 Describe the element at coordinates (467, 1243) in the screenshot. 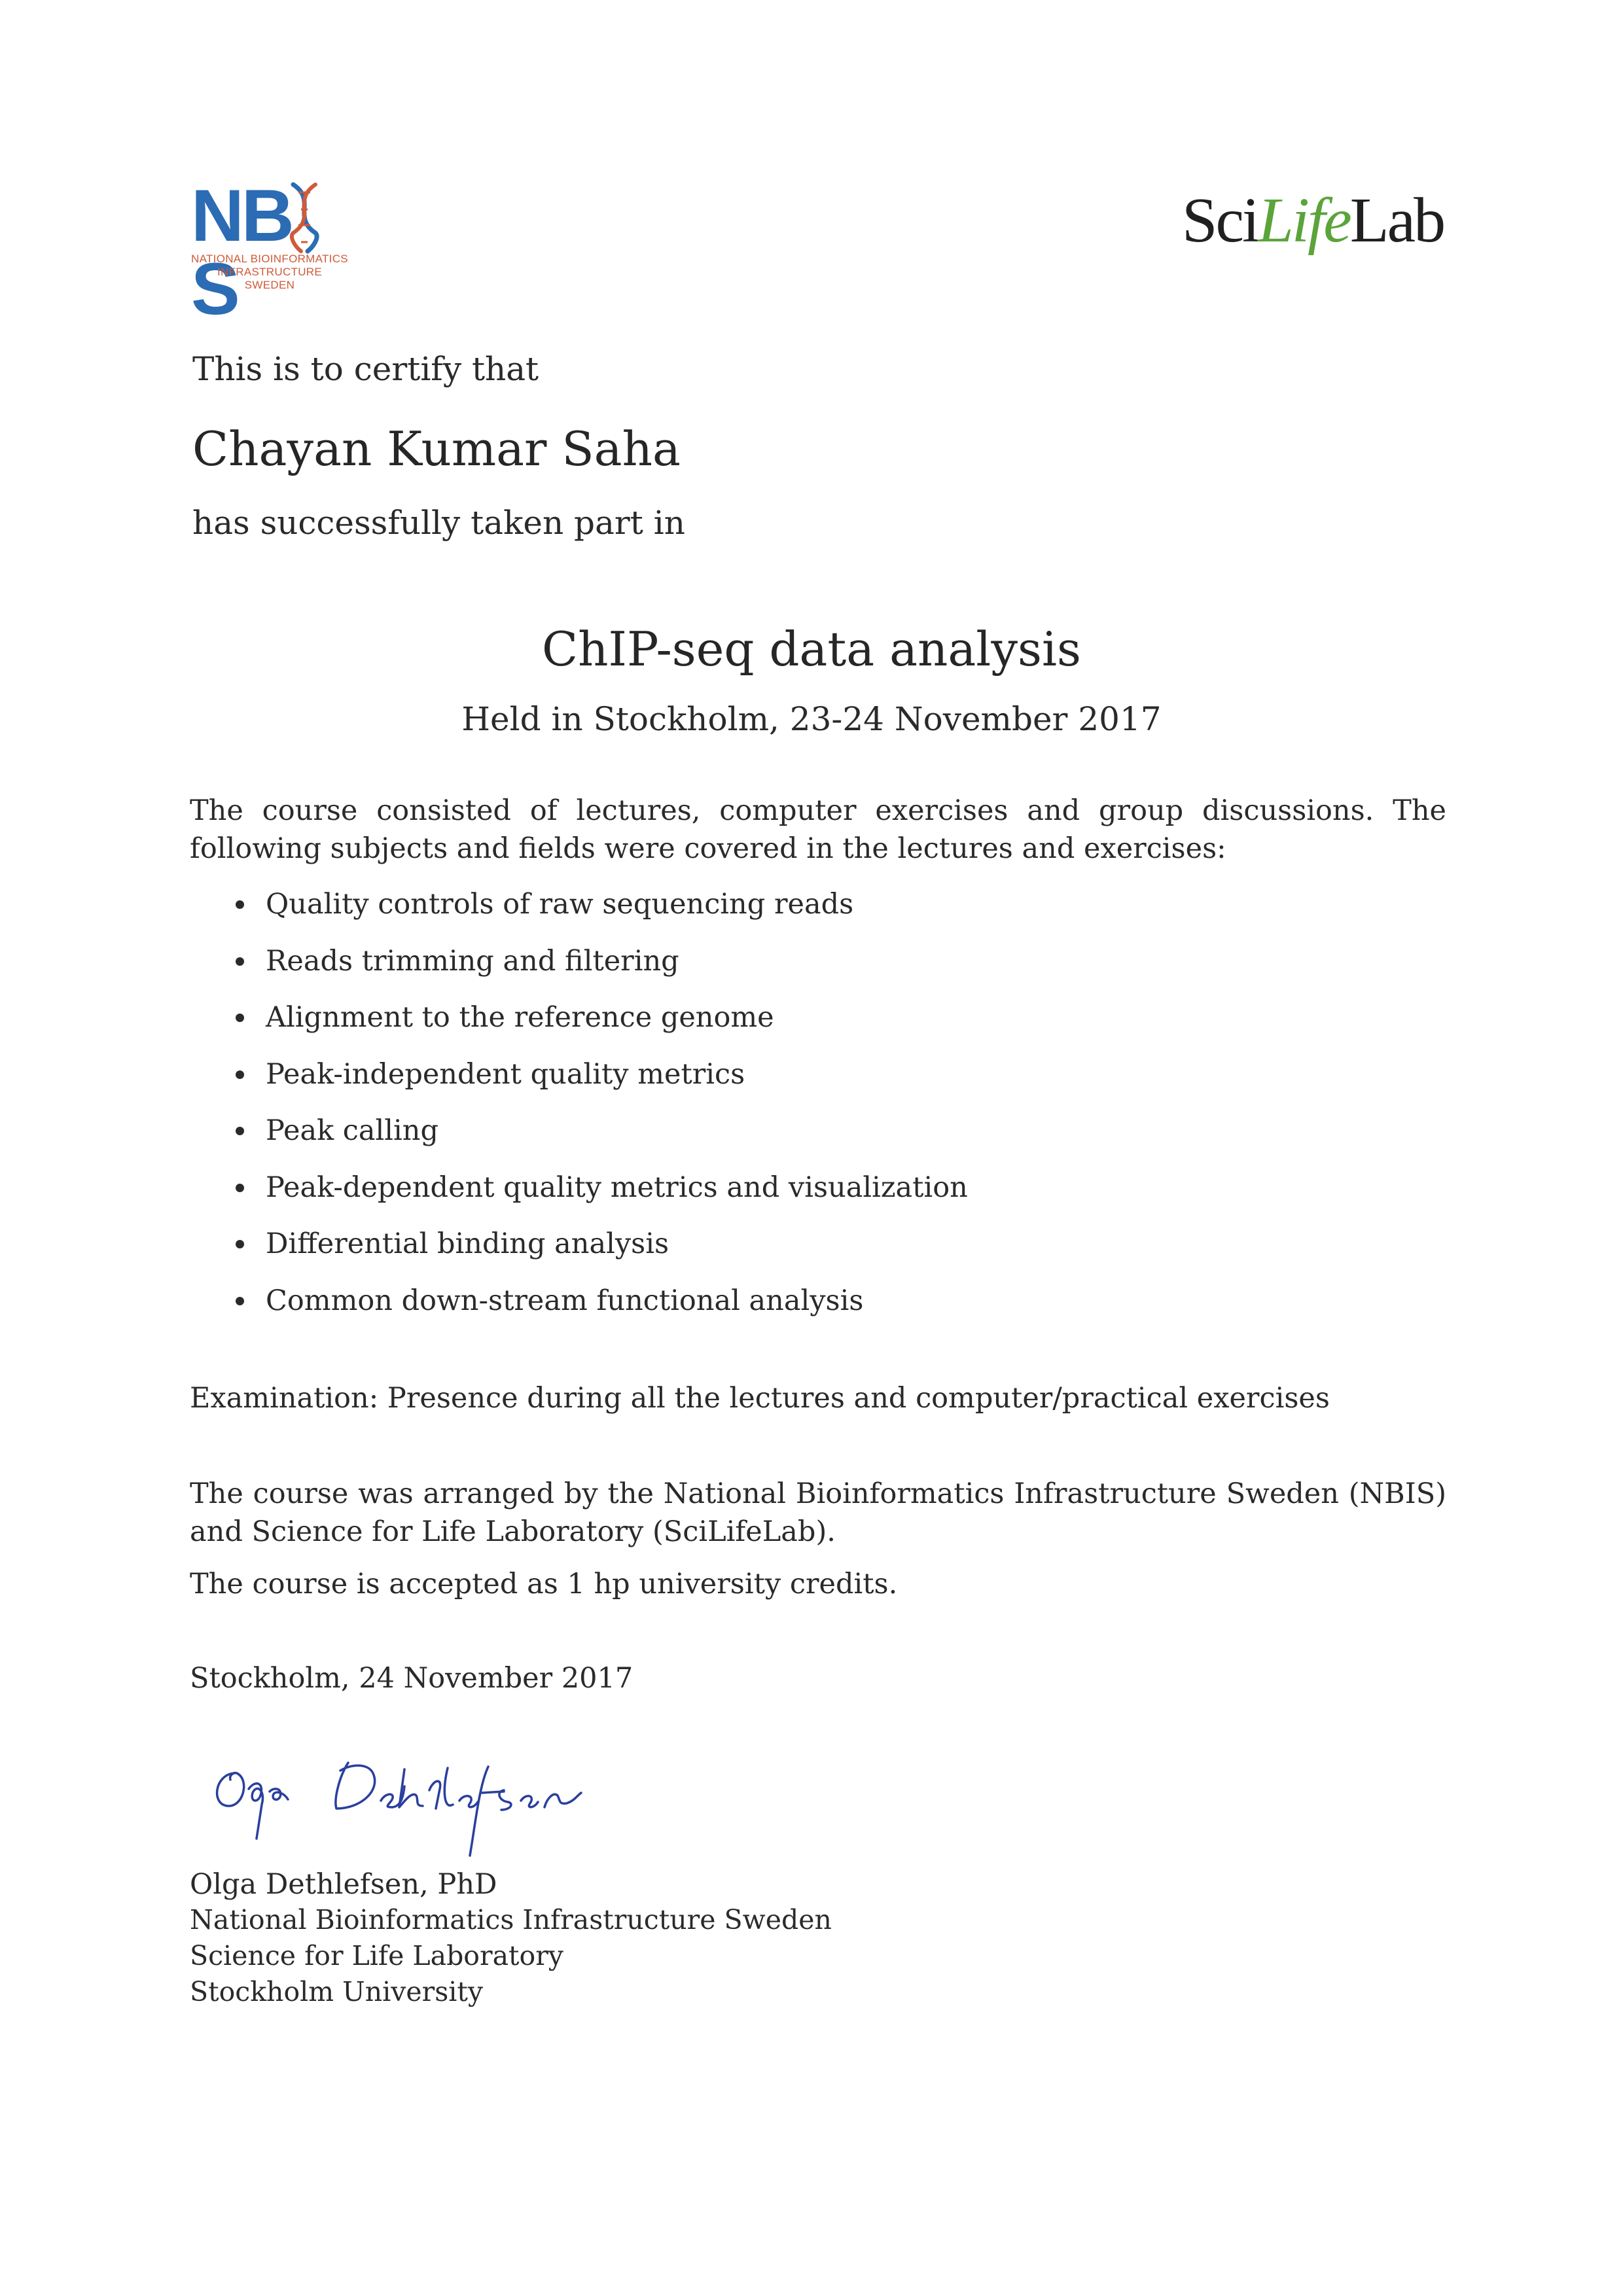

I see `topic-label: Differential binding analysis` at that location.